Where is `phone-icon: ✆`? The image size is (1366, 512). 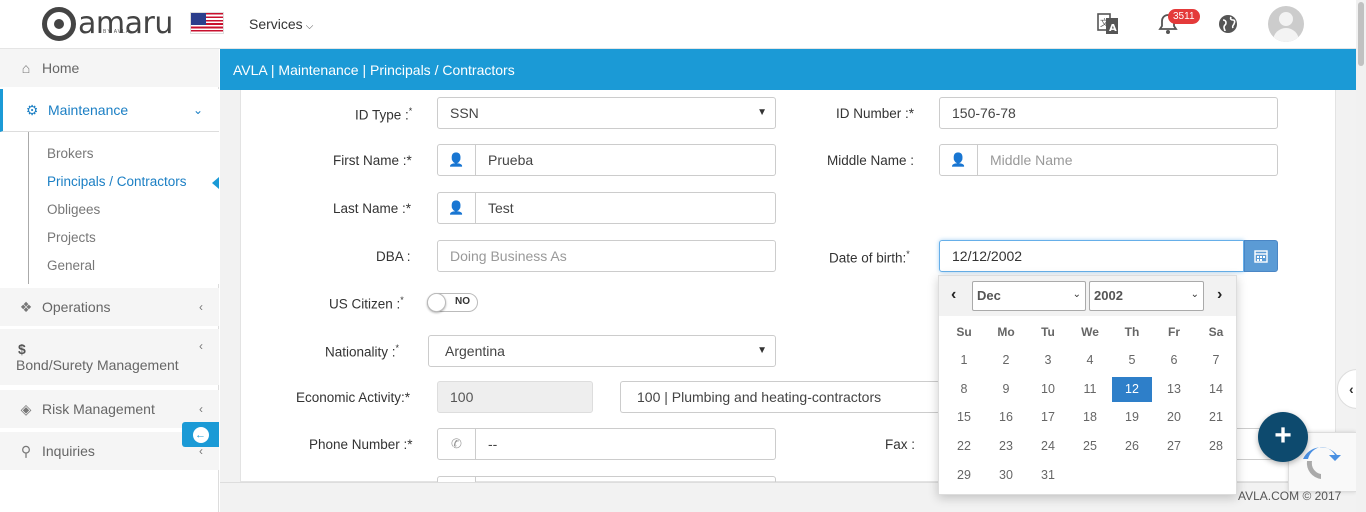 phone-icon: ✆ is located at coordinates (456, 444).